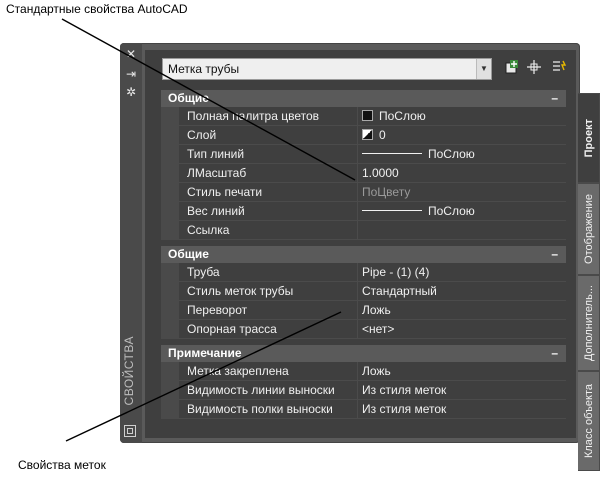 The image size is (600, 486). I want to click on property-value: Стандартный, so click(462, 291).